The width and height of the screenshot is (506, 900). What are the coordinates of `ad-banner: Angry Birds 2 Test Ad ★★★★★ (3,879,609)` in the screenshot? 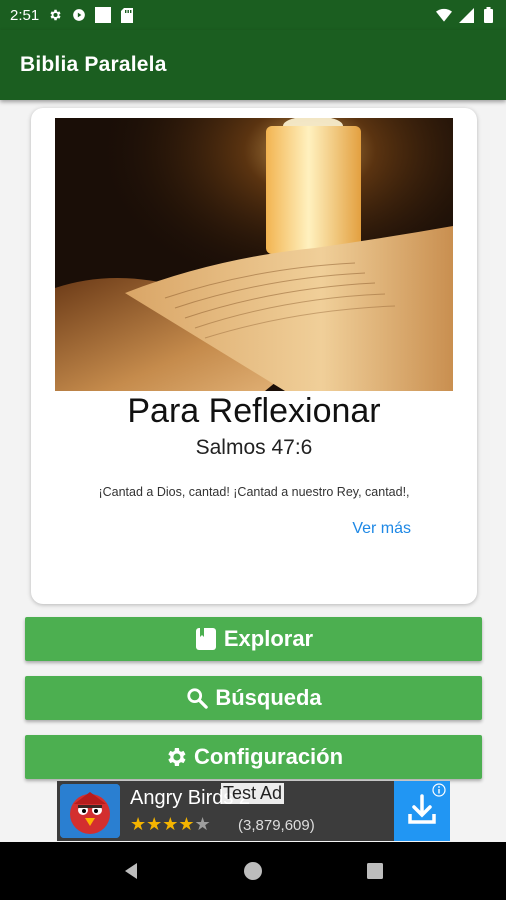 It's located at (253, 811).